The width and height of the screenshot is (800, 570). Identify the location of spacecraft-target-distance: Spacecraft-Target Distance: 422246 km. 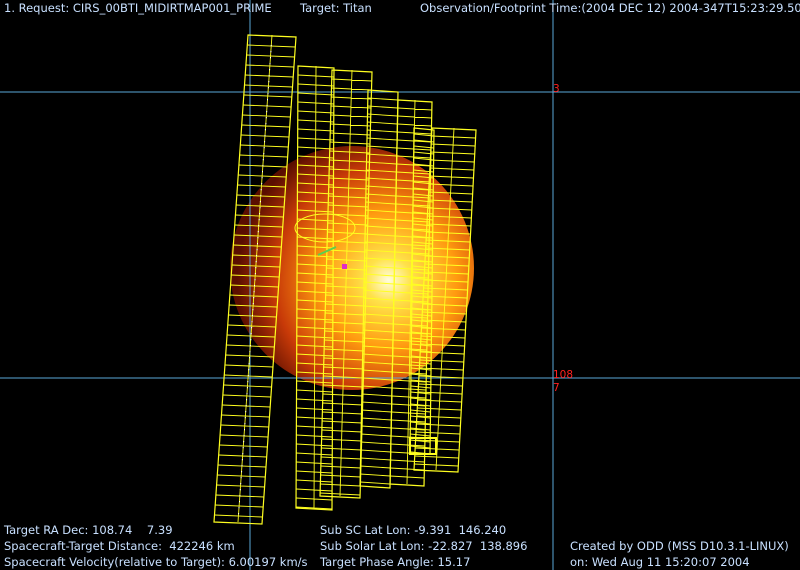
(119, 546).